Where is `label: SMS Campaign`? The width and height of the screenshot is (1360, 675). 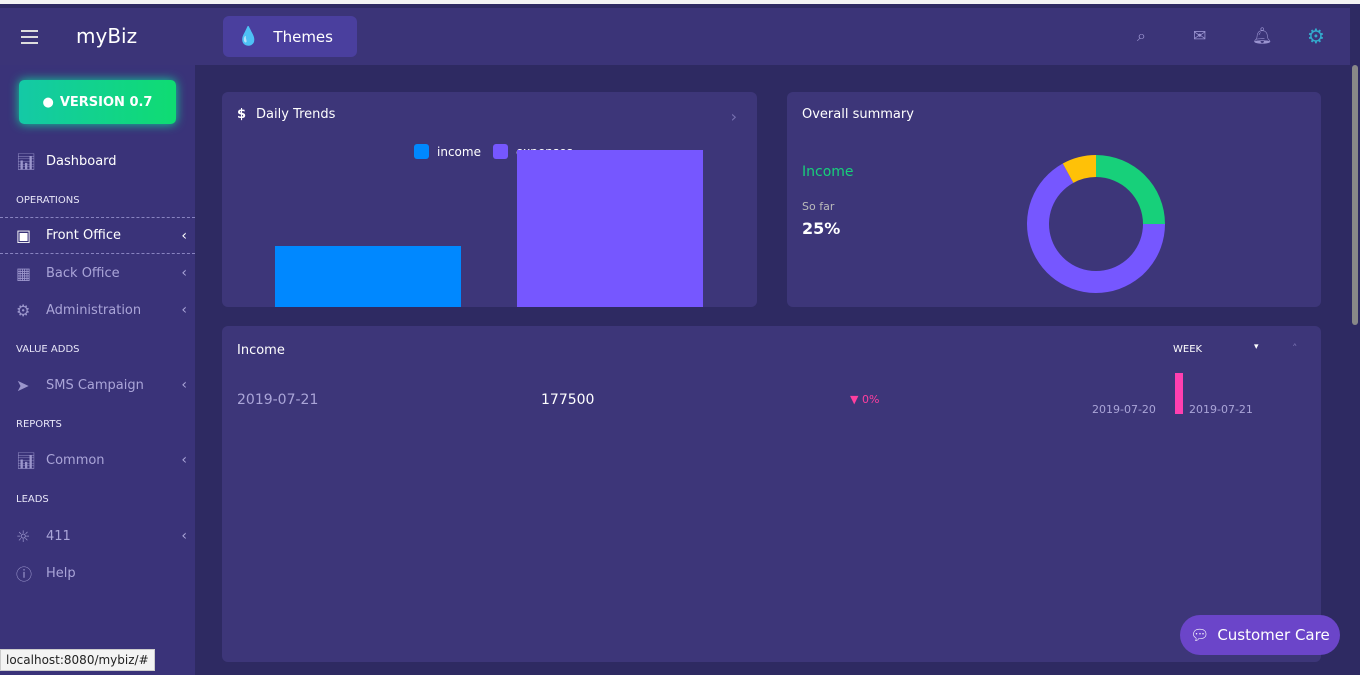
label: SMS Campaign is located at coordinates (95, 385).